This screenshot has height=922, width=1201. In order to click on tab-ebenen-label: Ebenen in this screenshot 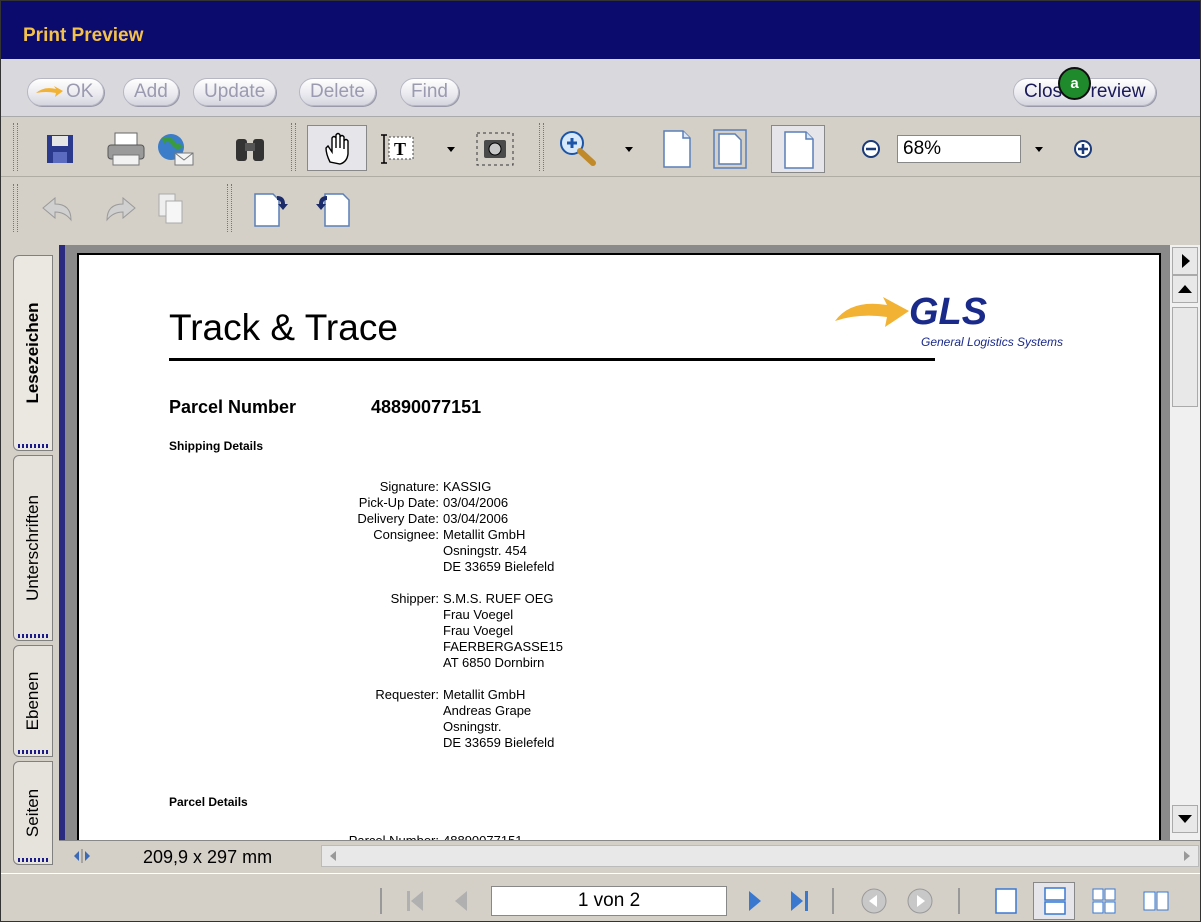, I will do `click(32, 701)`.